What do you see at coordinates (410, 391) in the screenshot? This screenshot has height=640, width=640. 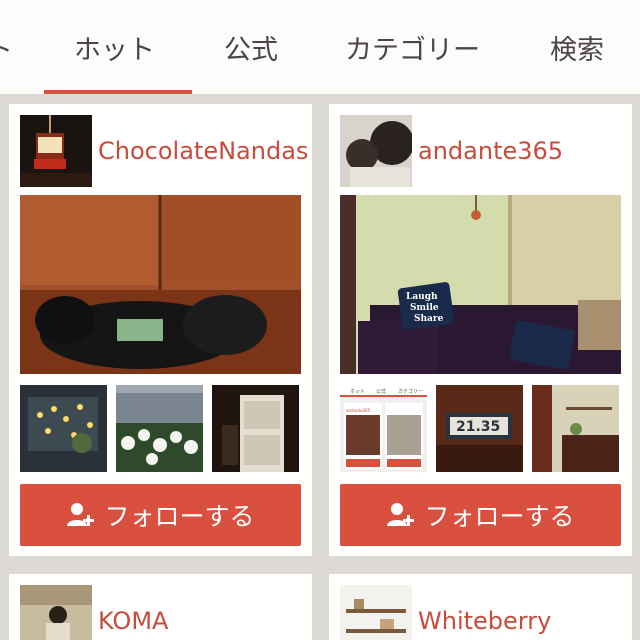 I see `thumb-tab-label: カテゴリー` at bounding box center [410, 391].